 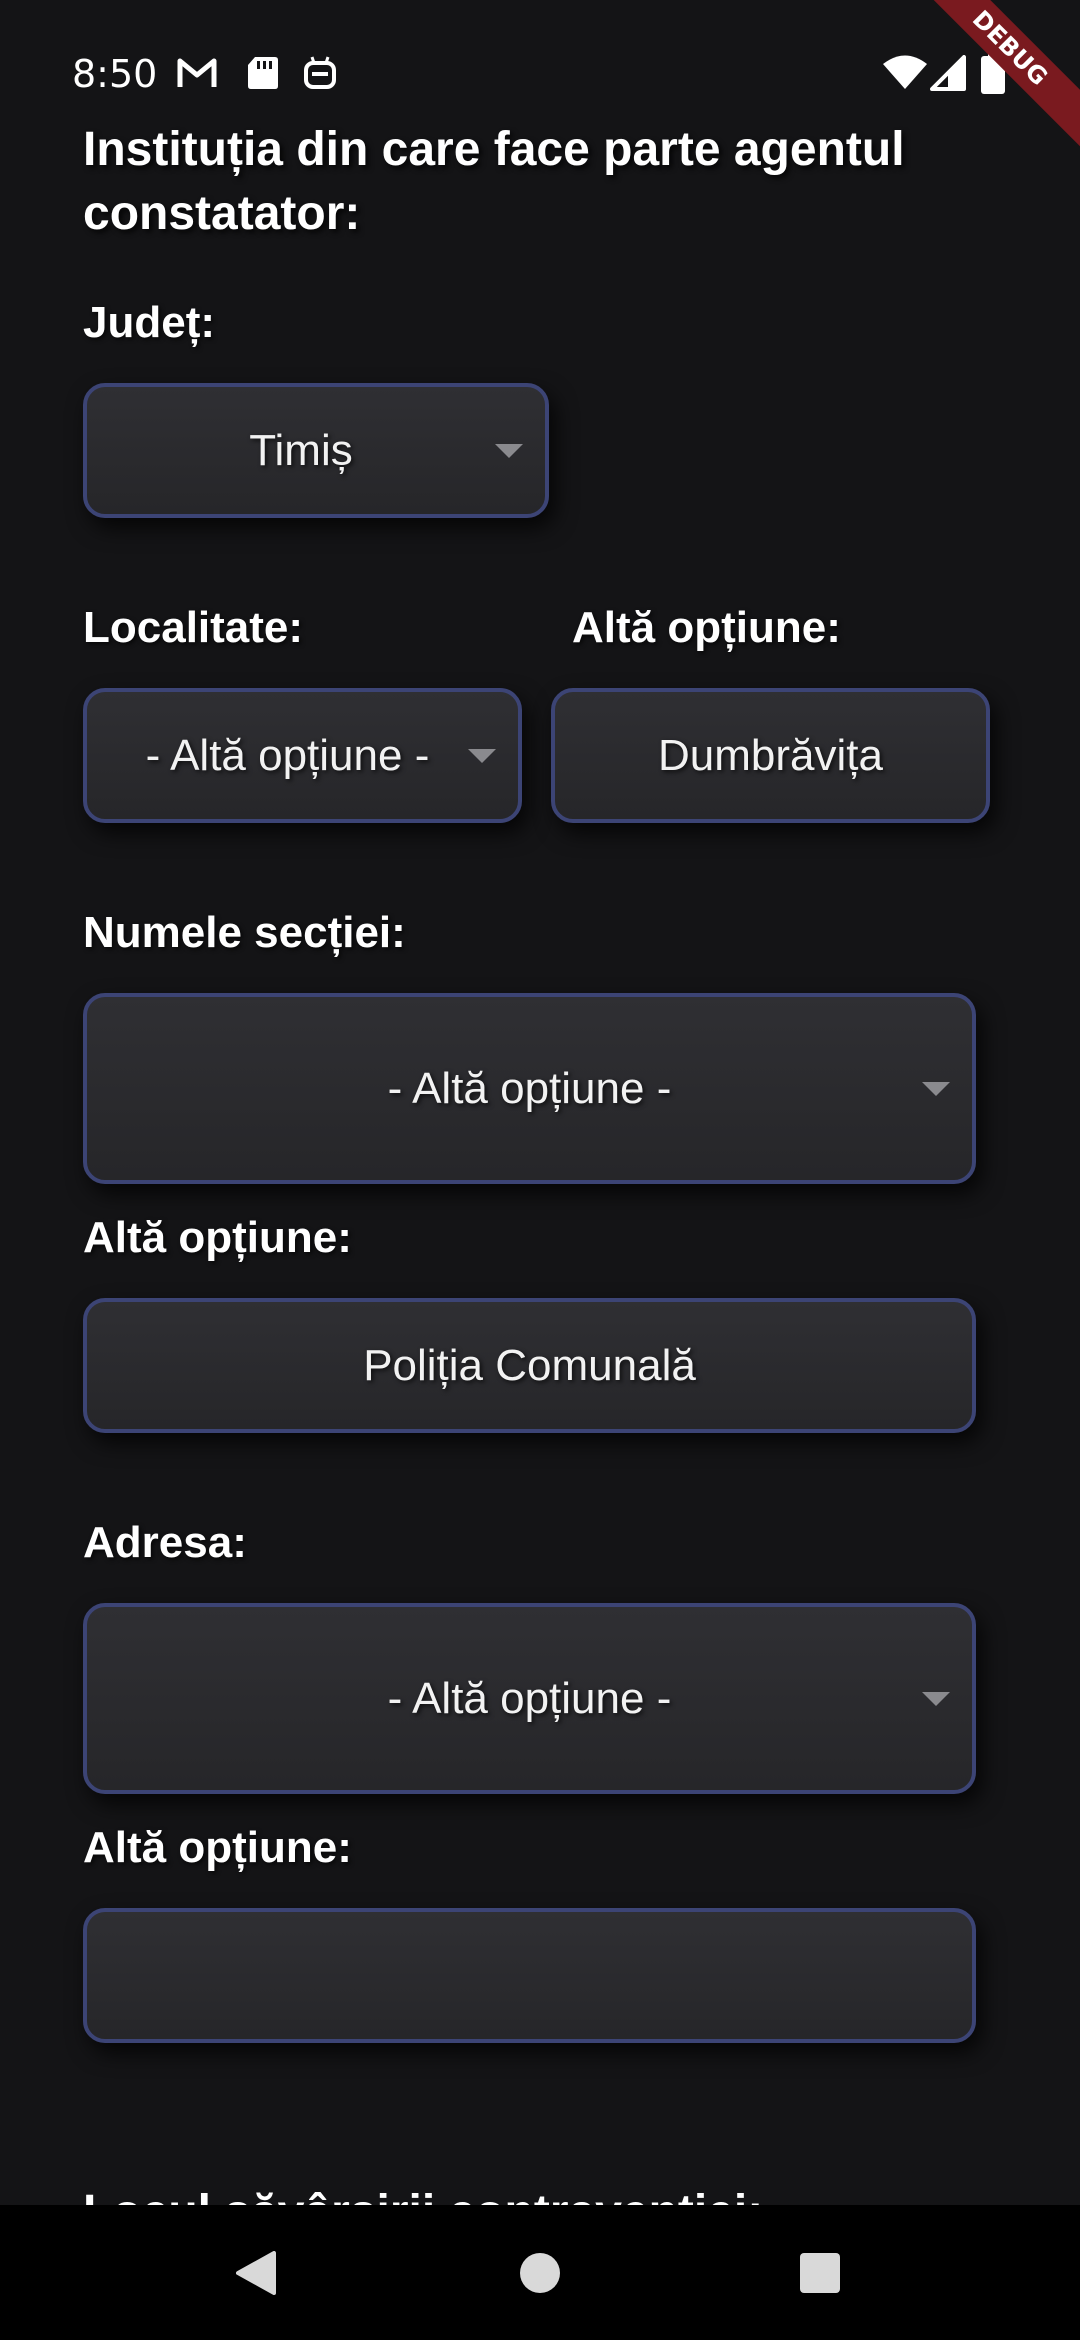 I want to click on adresa-dropdown: - Altă opțiune -, so click(x=529, y=1698).